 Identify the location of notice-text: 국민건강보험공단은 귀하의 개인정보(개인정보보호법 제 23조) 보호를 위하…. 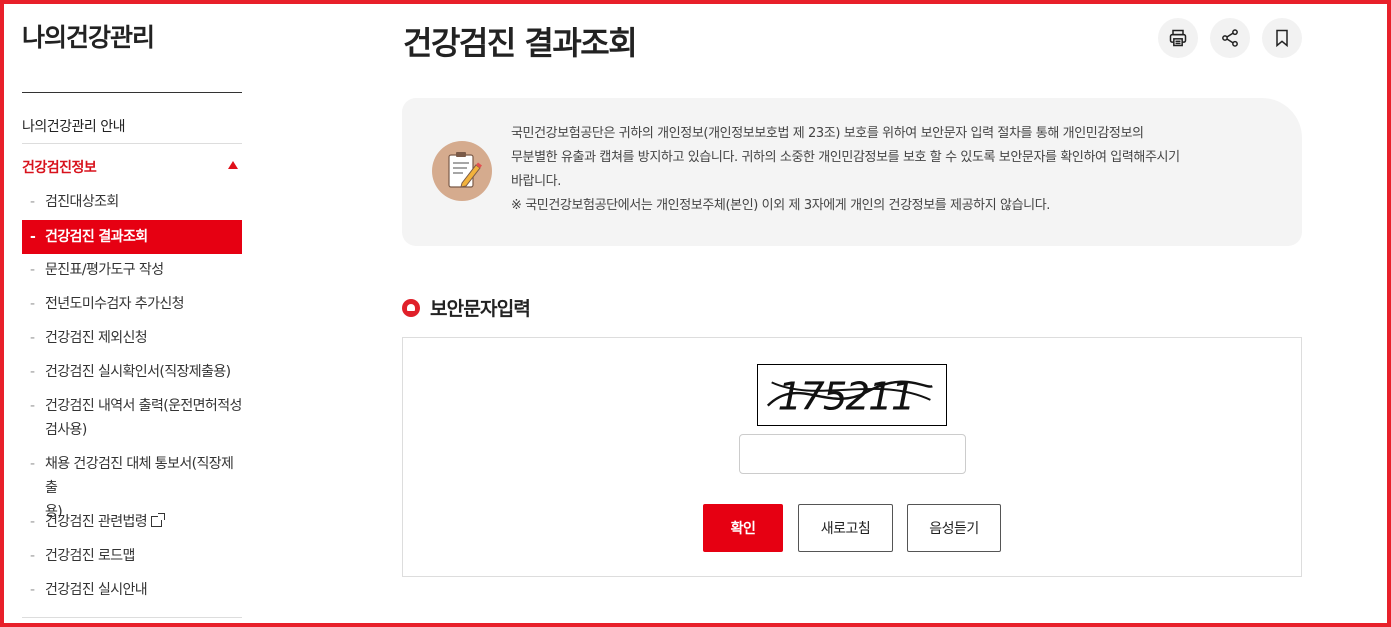
(845, 169).